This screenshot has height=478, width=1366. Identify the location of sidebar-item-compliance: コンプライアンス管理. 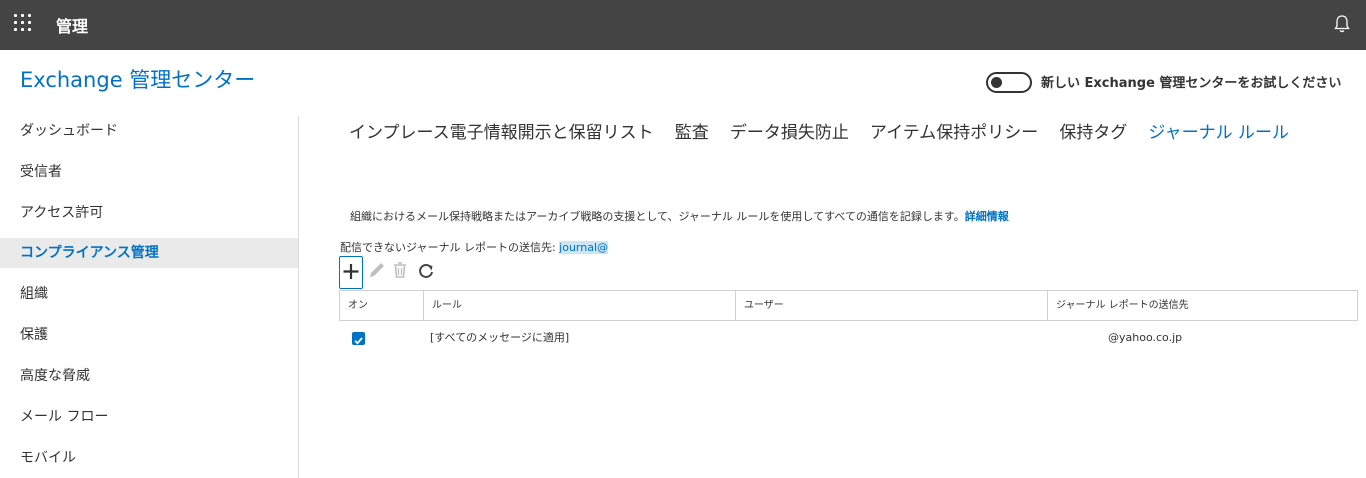
(149, 253).